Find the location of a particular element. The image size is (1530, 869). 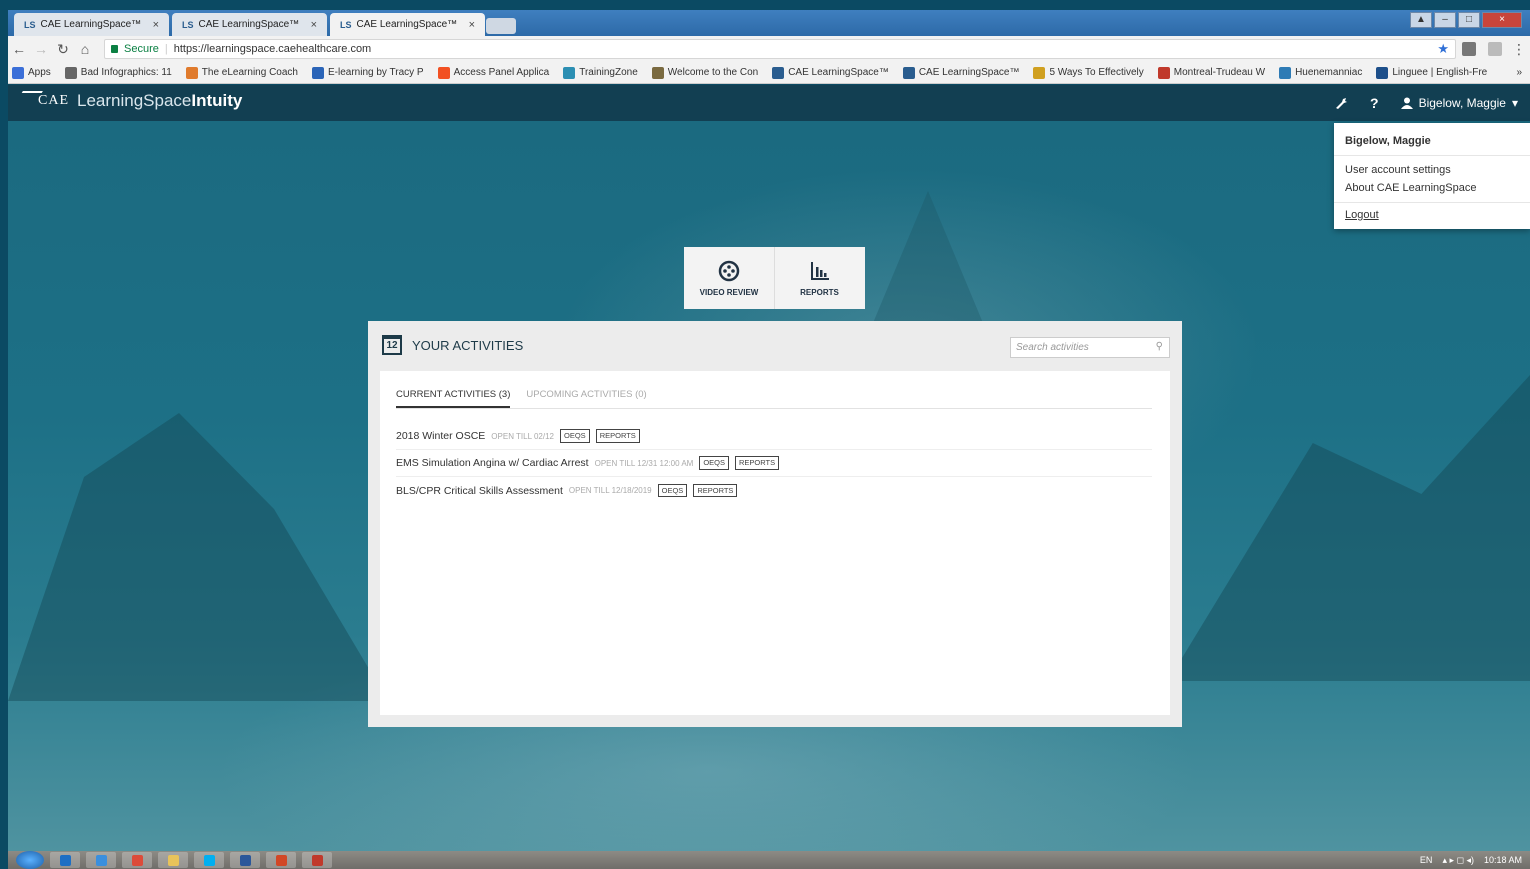

chrome-menu-icon: ⋮ is located at coordinates (1519, 49).